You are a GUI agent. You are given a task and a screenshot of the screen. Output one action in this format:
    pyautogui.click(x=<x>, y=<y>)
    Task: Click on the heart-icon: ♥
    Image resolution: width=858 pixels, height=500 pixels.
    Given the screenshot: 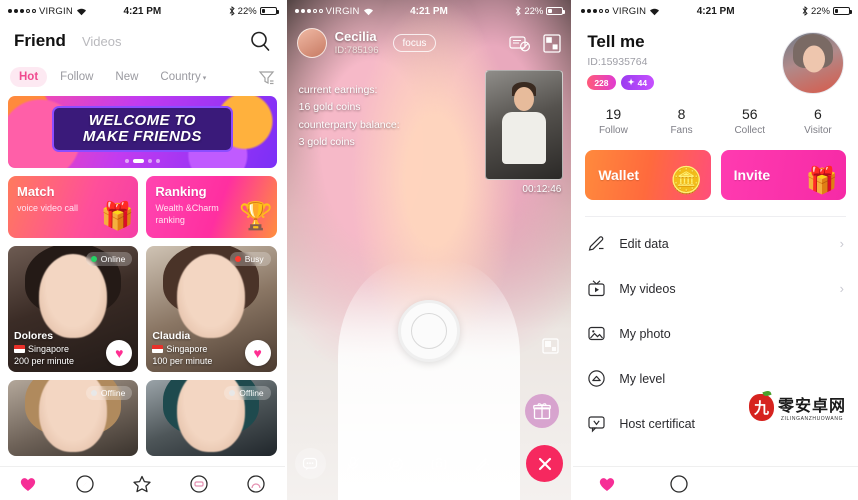 What is the action you would take?
    pyautogui.click(x=257, y=353)
    